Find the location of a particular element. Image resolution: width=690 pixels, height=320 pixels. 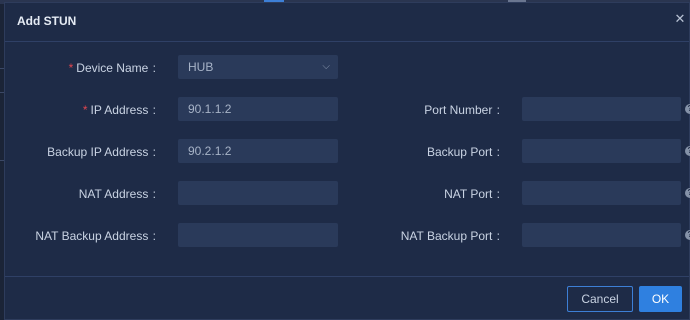

ip-address-input: 90.1.1.2 is located at coordinates (258, 109).